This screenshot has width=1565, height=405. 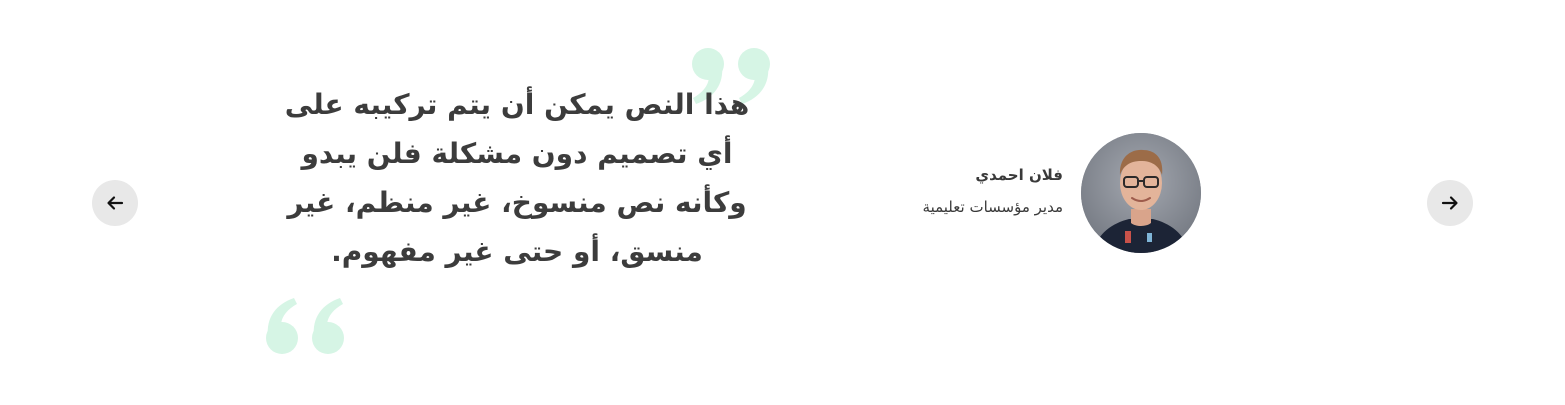 What do you see at coordinates (308, 328) in the screenshot?
I see `opening-quote-icon` at bounding box center [308, 328].